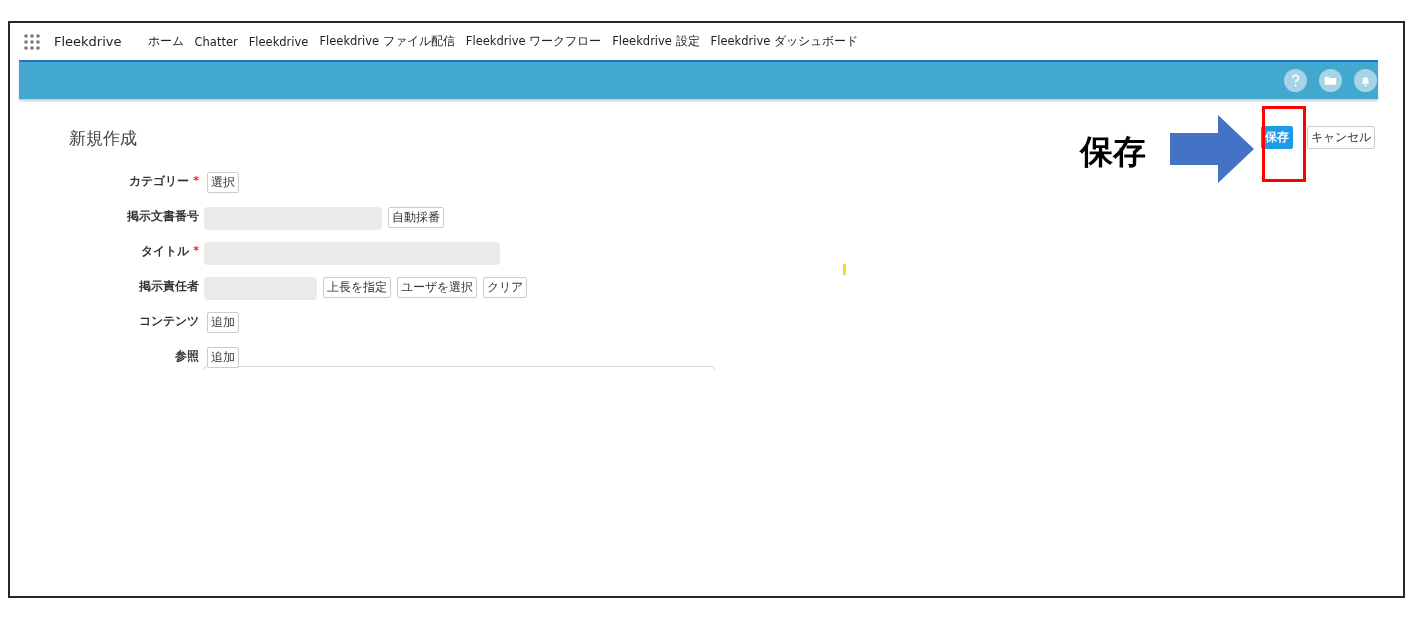 The image size is (1412, 618). Describe the element at coordinates (32, 41) in the screenshot. I see `app-launcher-icon` at that location.